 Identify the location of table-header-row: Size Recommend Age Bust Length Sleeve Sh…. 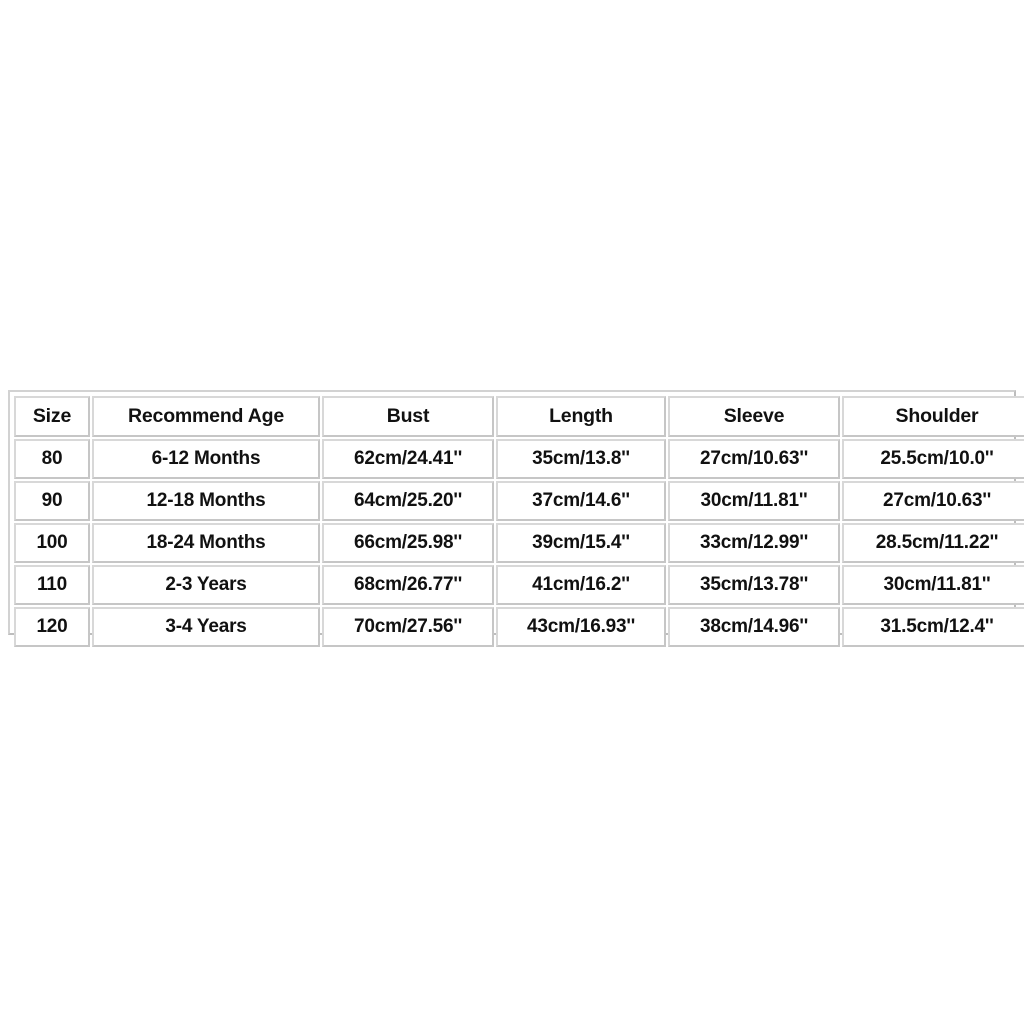
(519, 416).